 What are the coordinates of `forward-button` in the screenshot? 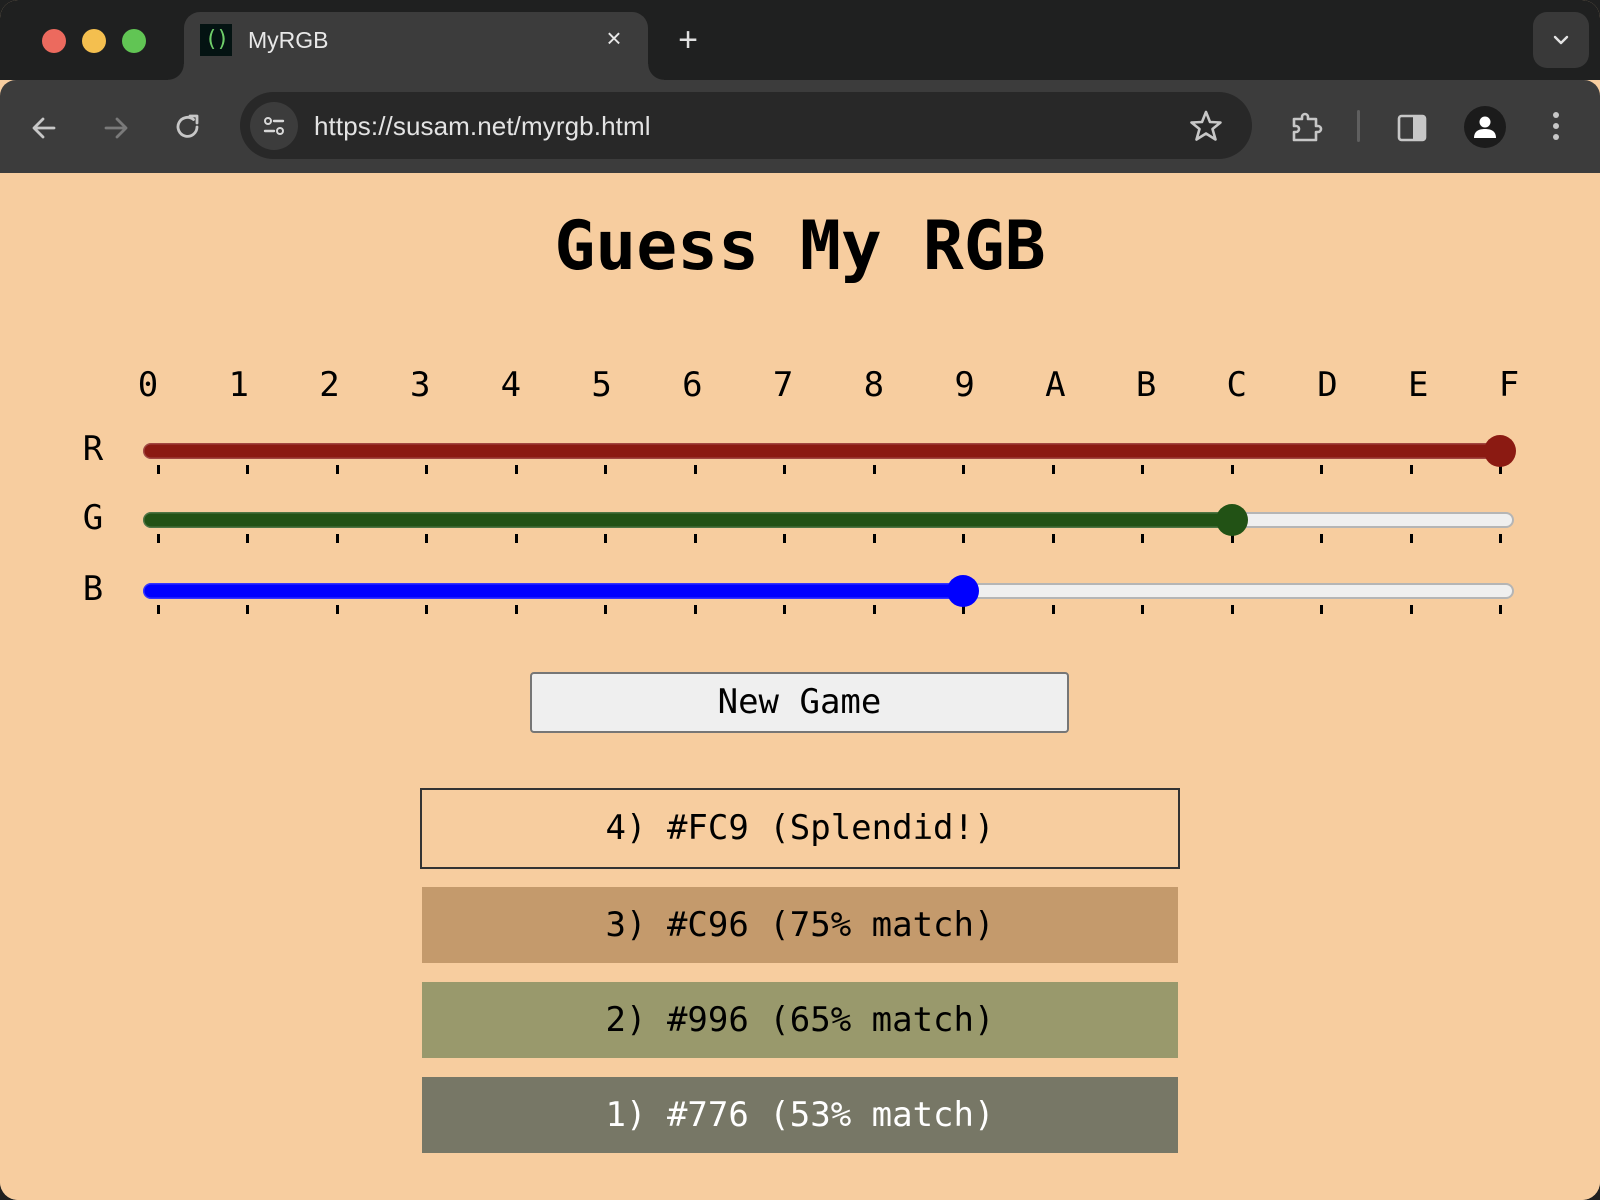 It's located at (116, 128).